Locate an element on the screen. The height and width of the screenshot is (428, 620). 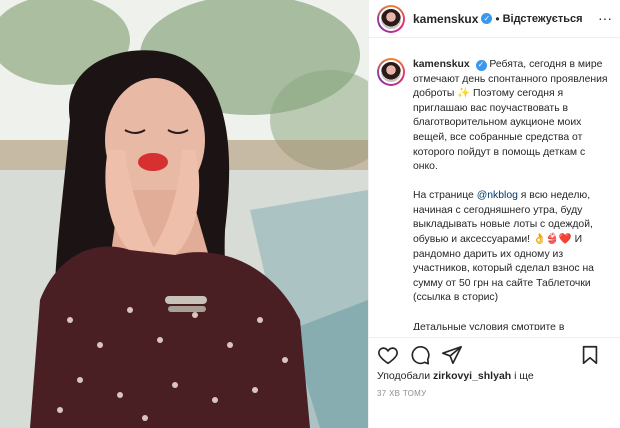
following-button: Відстежується is located at coordinates (543, 19).